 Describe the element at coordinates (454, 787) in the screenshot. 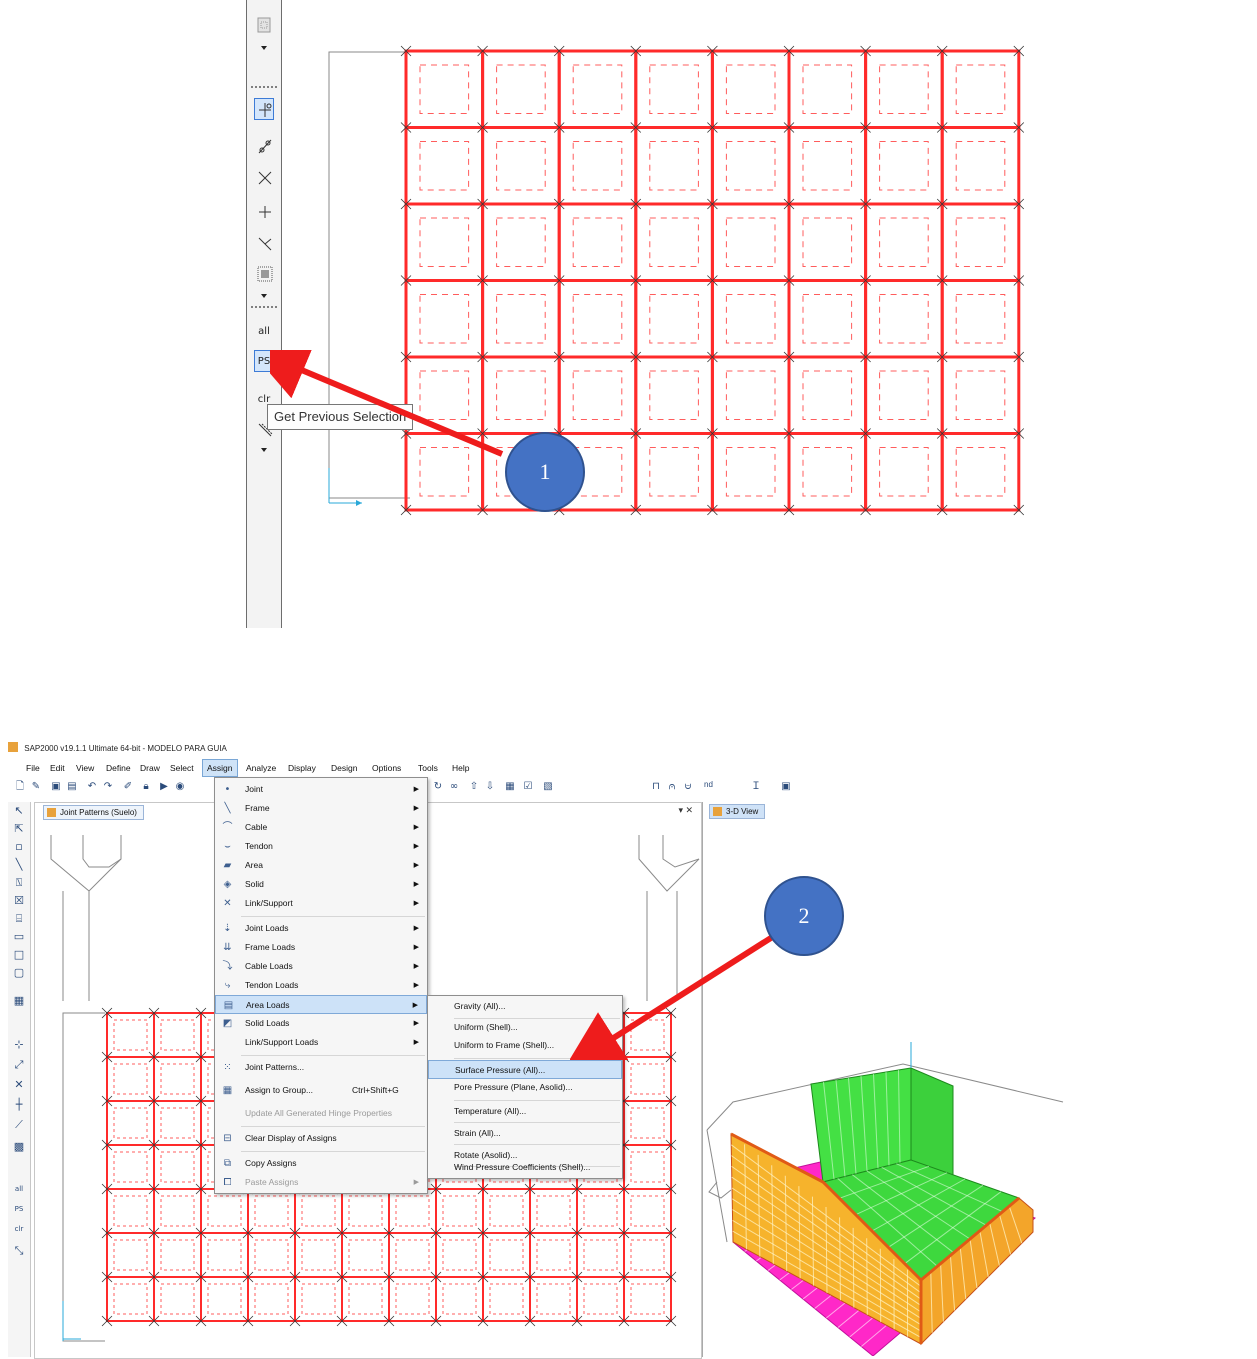

I see `perspective-icon: ∞` at that location.